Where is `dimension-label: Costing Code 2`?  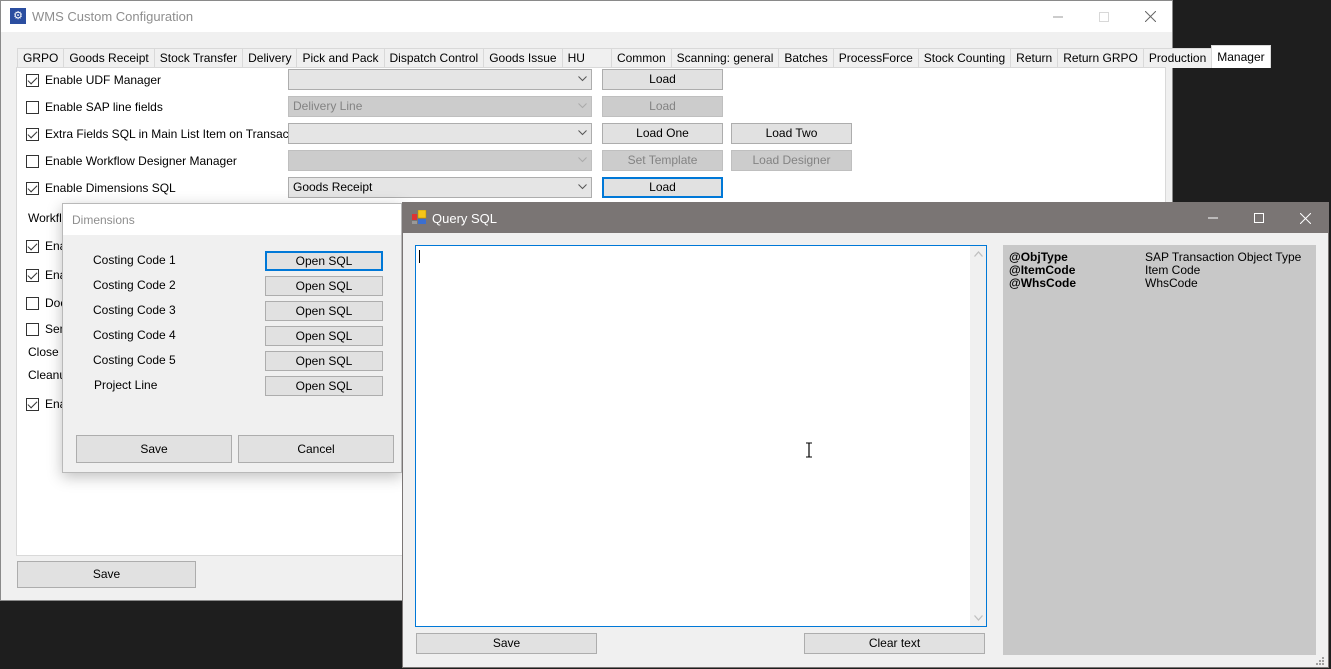 dimension-label: Costing Code 2 is located at coordinates (134, 285).